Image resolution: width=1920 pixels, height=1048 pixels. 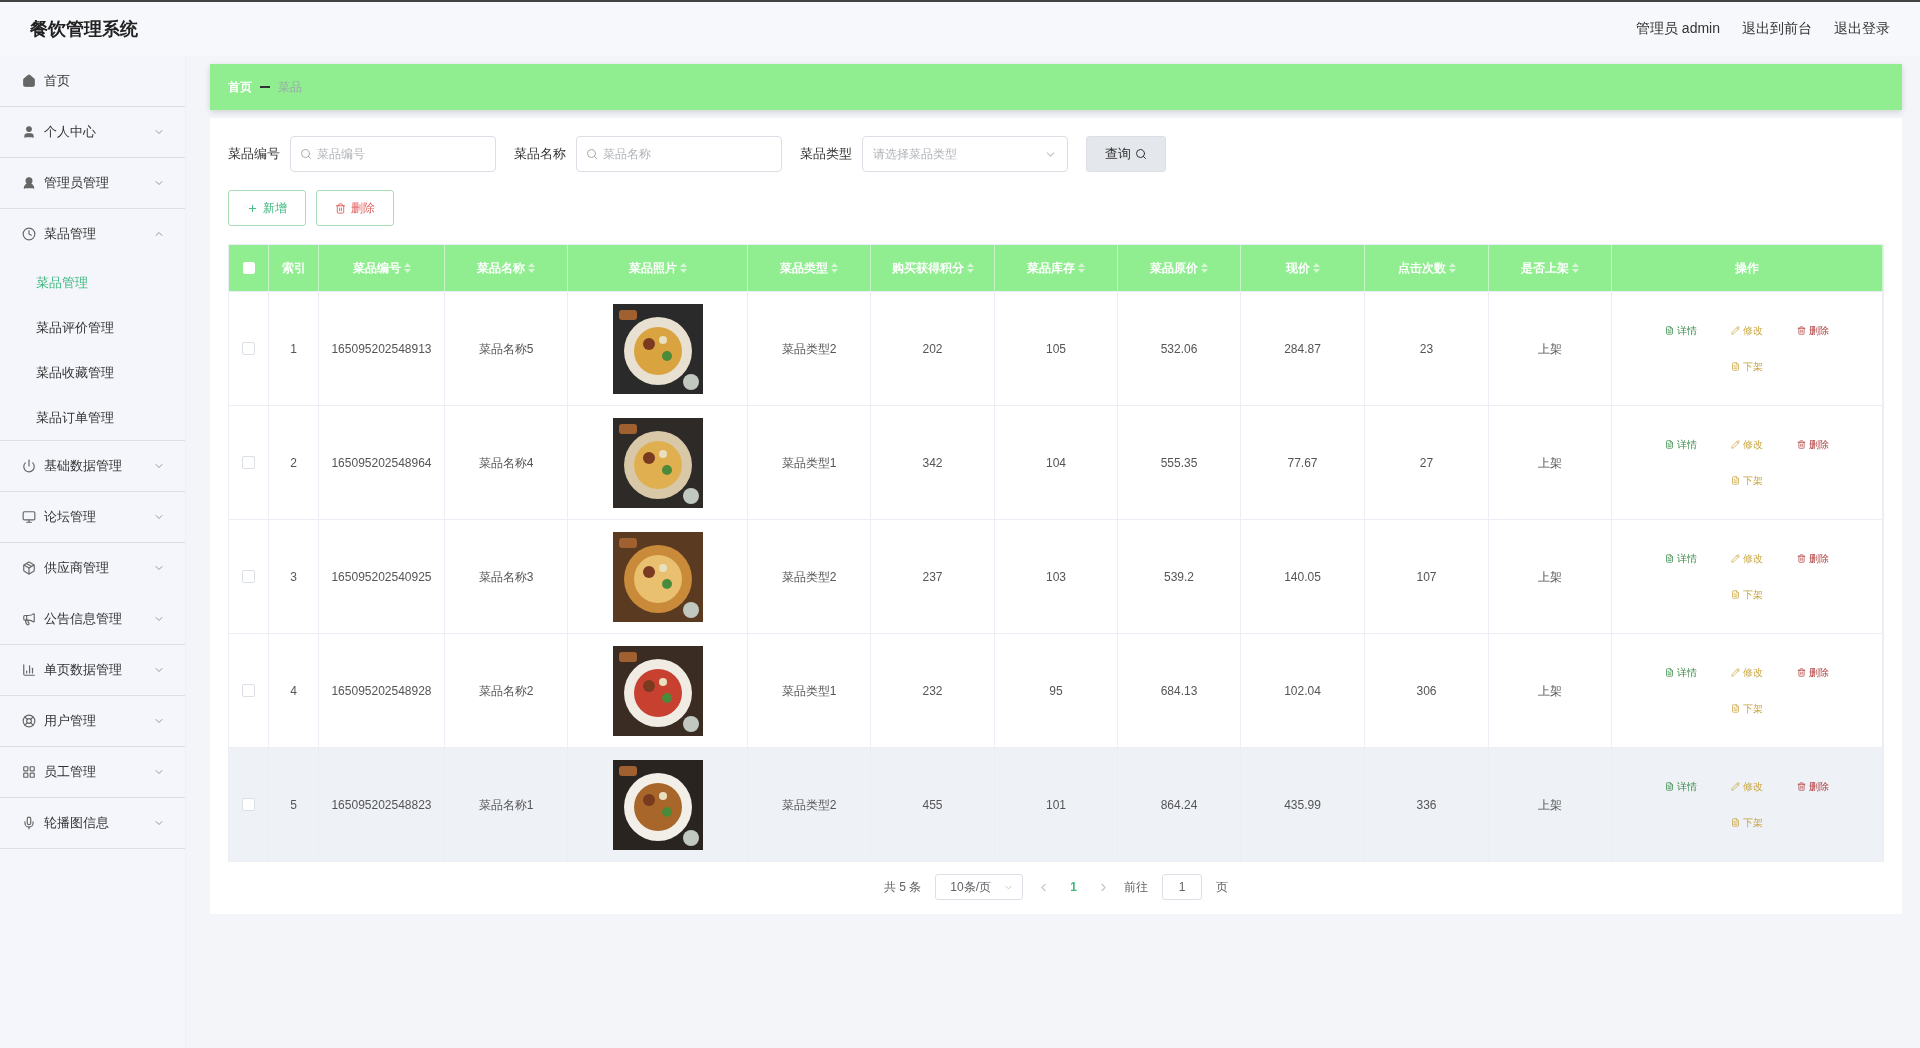 What do you see at coordinates (92, 568) in the screenshot?
I see `sidebar-item: 供应商管理` at bounding box center [92, 568].